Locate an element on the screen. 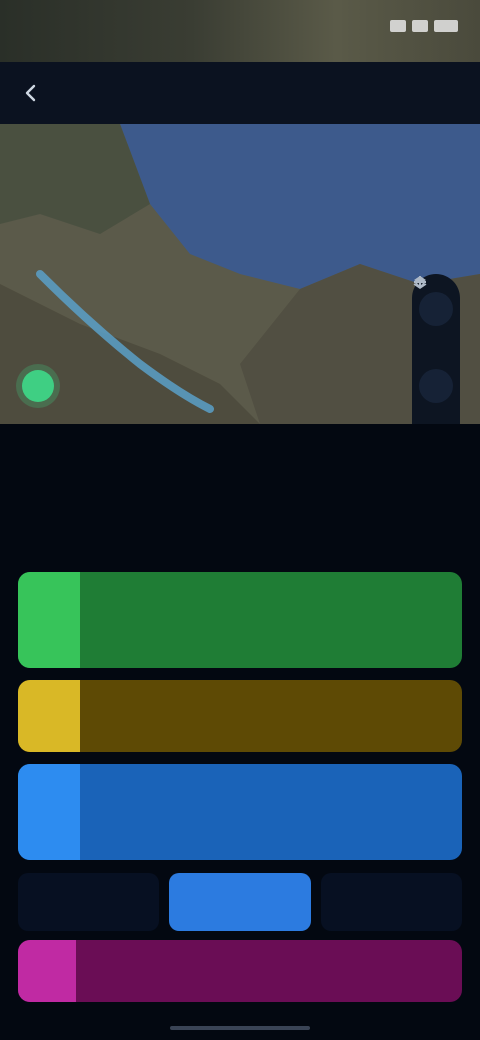 Image resolution: width=480 pixels, height=1040 pixels. segmented-control is located at coordinates (240, 902).